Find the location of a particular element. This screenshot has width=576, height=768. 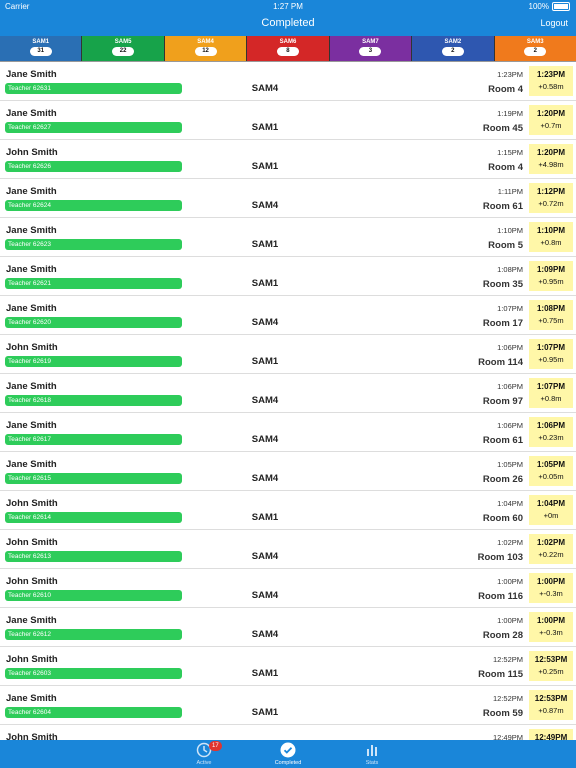

teacher-tag: Teacher 62610 is located at coordinates (93, 595).